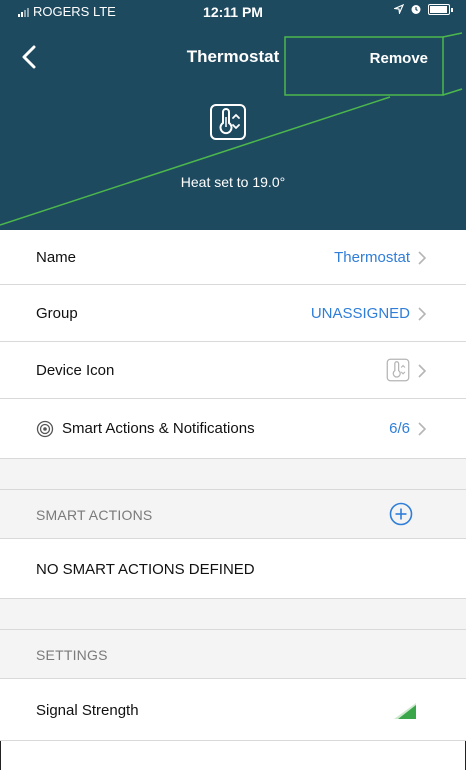  Describe the element at coordinates (158, 428) in the screenshot. I see `smart-actions-notifications-label: Smart Actions & Notifications` at that location.